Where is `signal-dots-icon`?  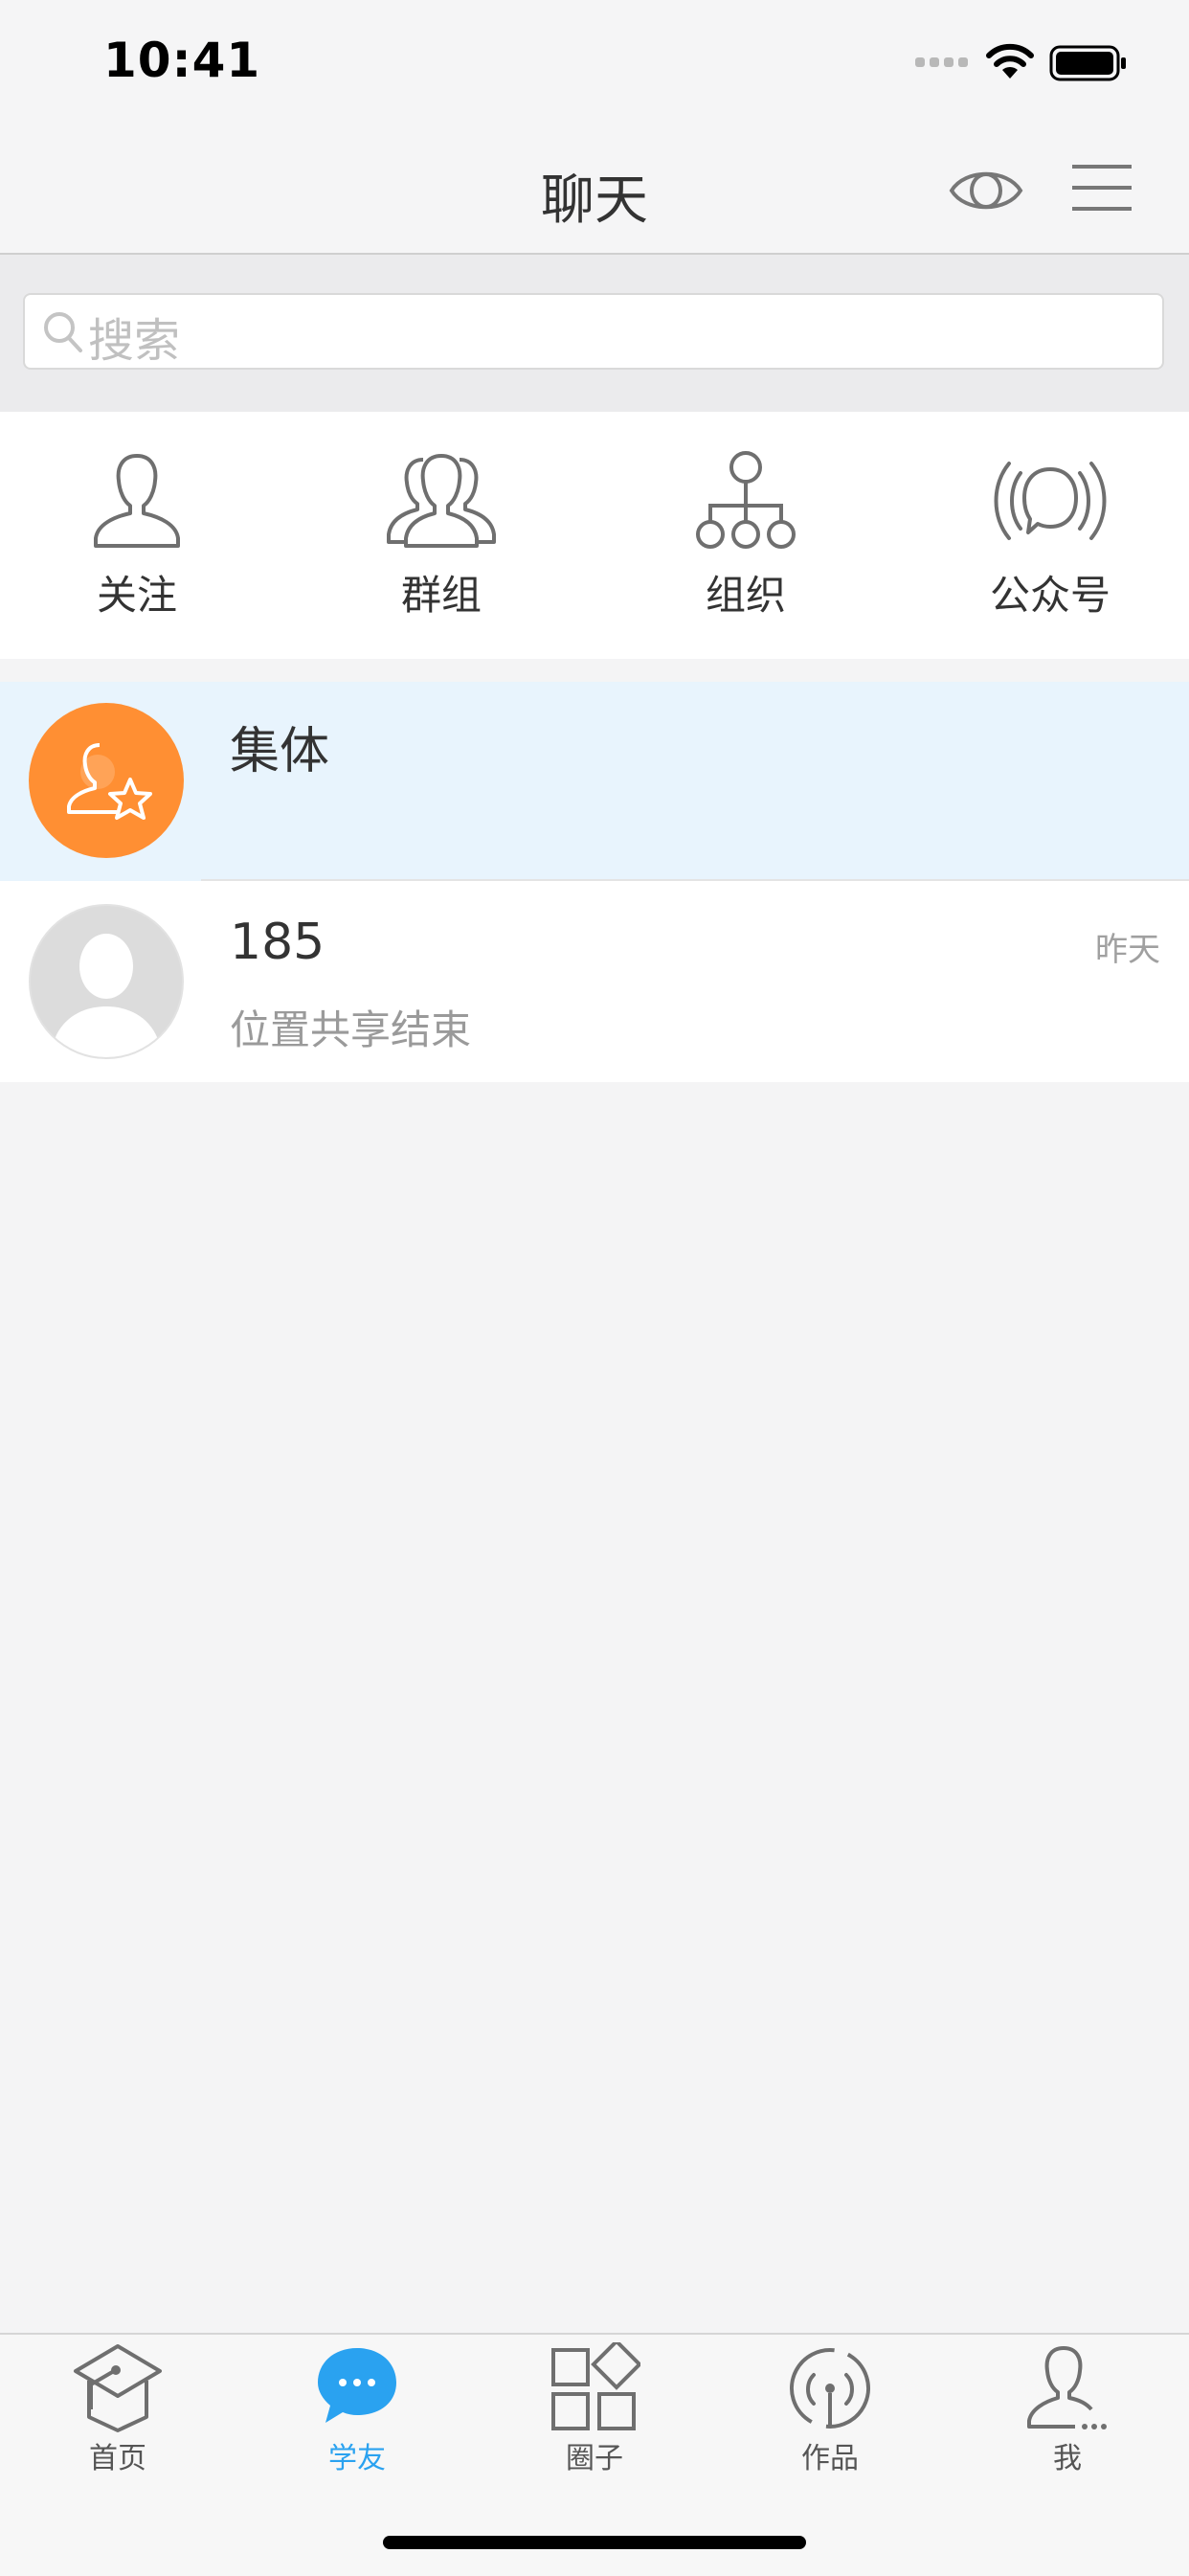 signal-dots-icon is located at coordinates (941, 62).